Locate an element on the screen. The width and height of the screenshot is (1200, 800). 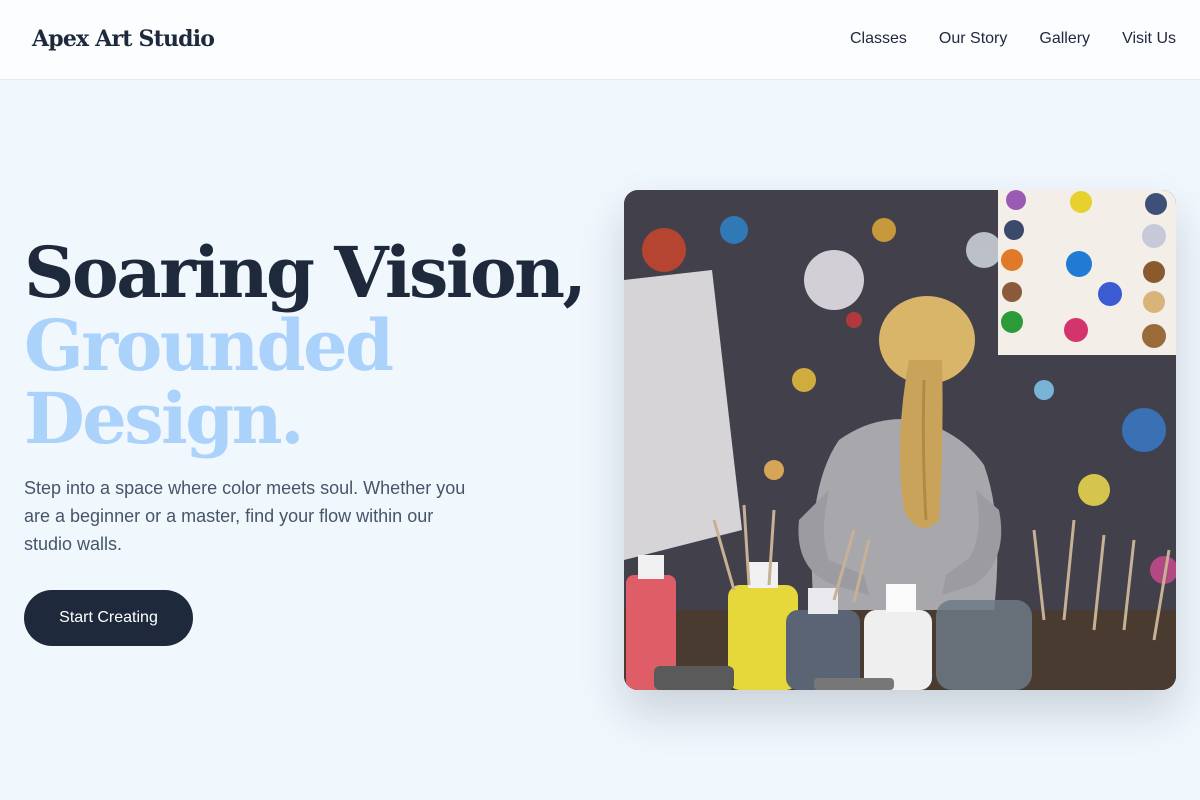
hero-title-line-3: Design. is located at coordinates (164, 418).